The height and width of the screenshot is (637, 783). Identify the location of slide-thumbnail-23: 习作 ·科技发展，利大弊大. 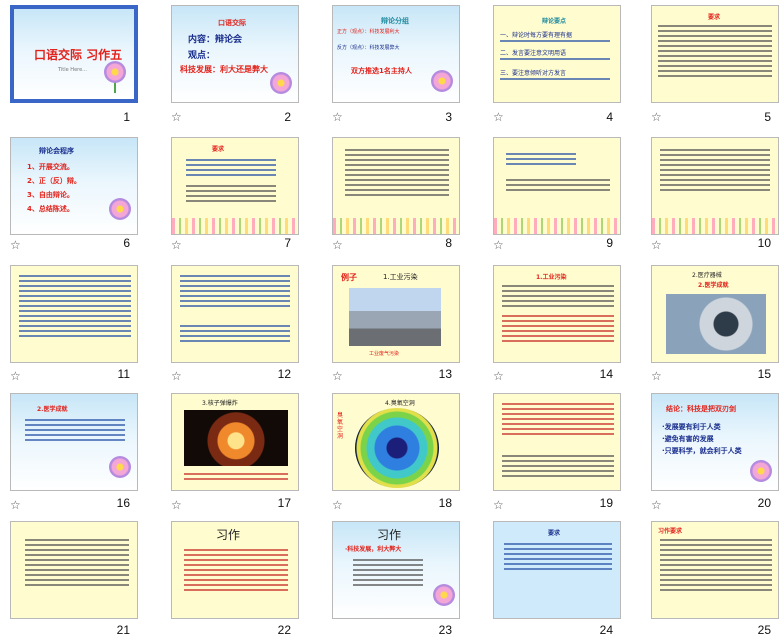
(396, 570).